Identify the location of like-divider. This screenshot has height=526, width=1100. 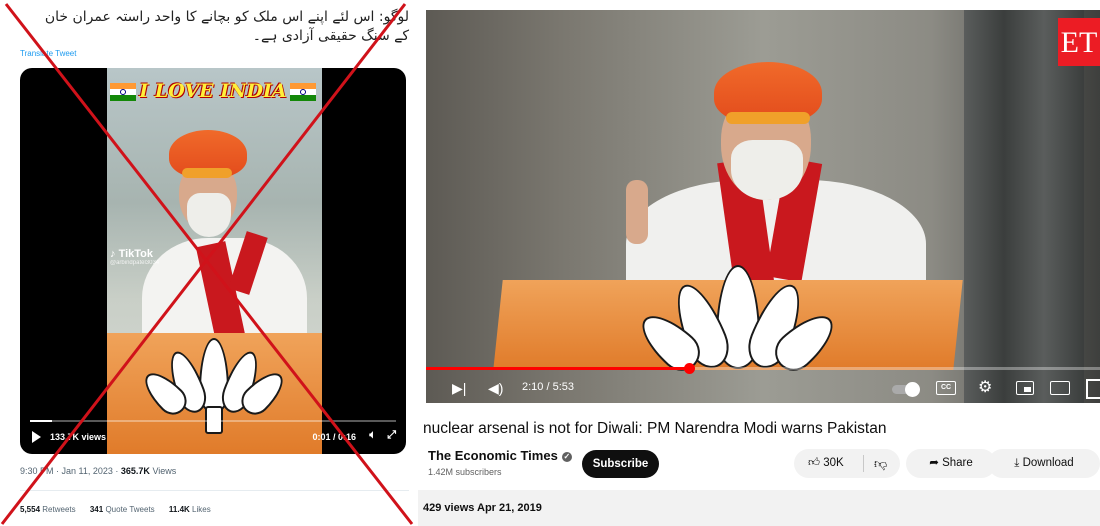
(863, 463).